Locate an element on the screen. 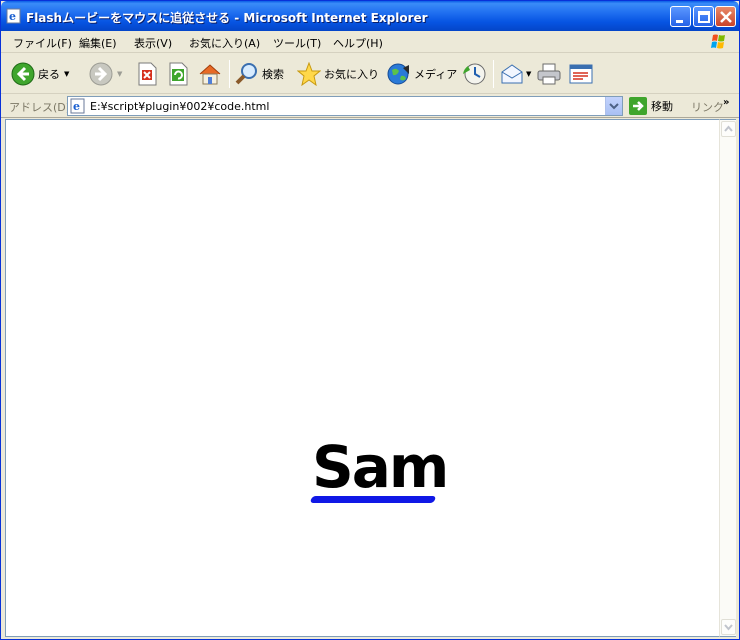 The width and height of the screenshot is (740, 640). chevron-up-icon is located at coordinates (728, 128).